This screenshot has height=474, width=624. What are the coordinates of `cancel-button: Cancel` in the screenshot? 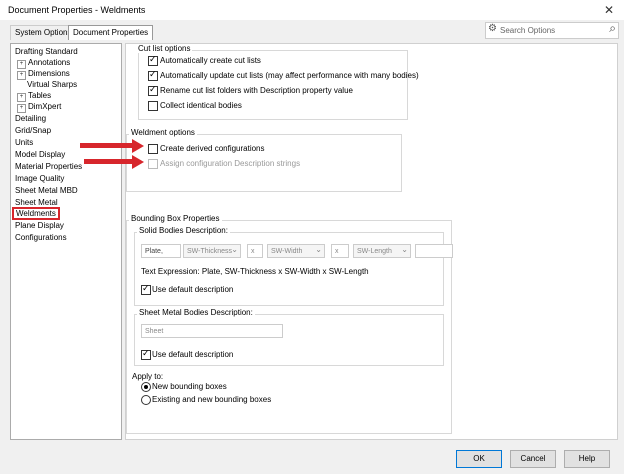 It's located at (533, 459).